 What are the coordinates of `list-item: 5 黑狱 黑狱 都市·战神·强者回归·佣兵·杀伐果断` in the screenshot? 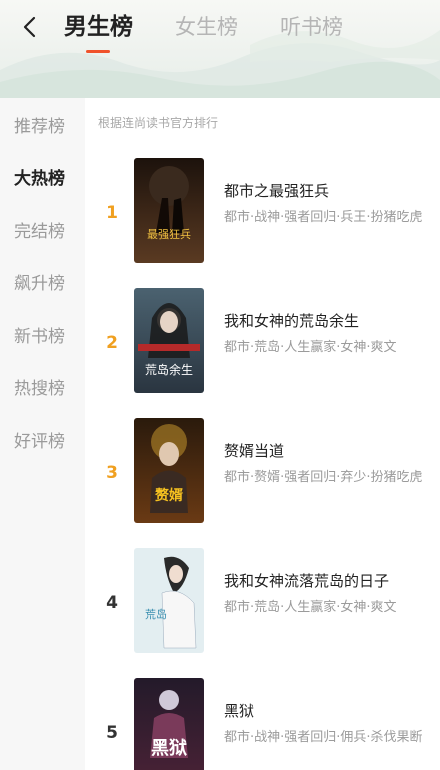 It's located at (262, 724).